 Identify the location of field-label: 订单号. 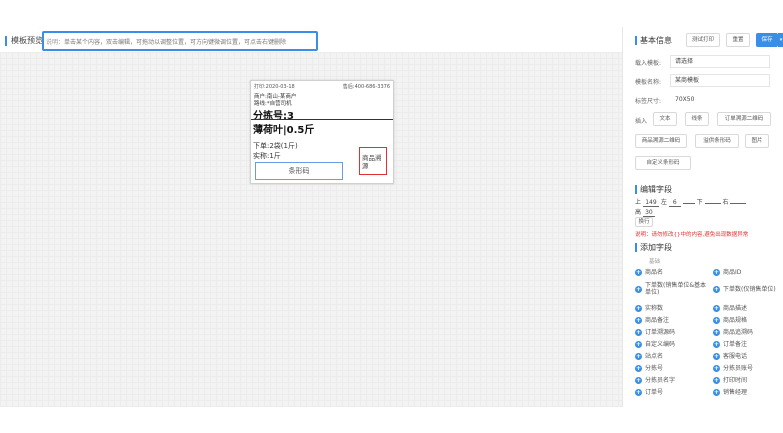
(654, 392).